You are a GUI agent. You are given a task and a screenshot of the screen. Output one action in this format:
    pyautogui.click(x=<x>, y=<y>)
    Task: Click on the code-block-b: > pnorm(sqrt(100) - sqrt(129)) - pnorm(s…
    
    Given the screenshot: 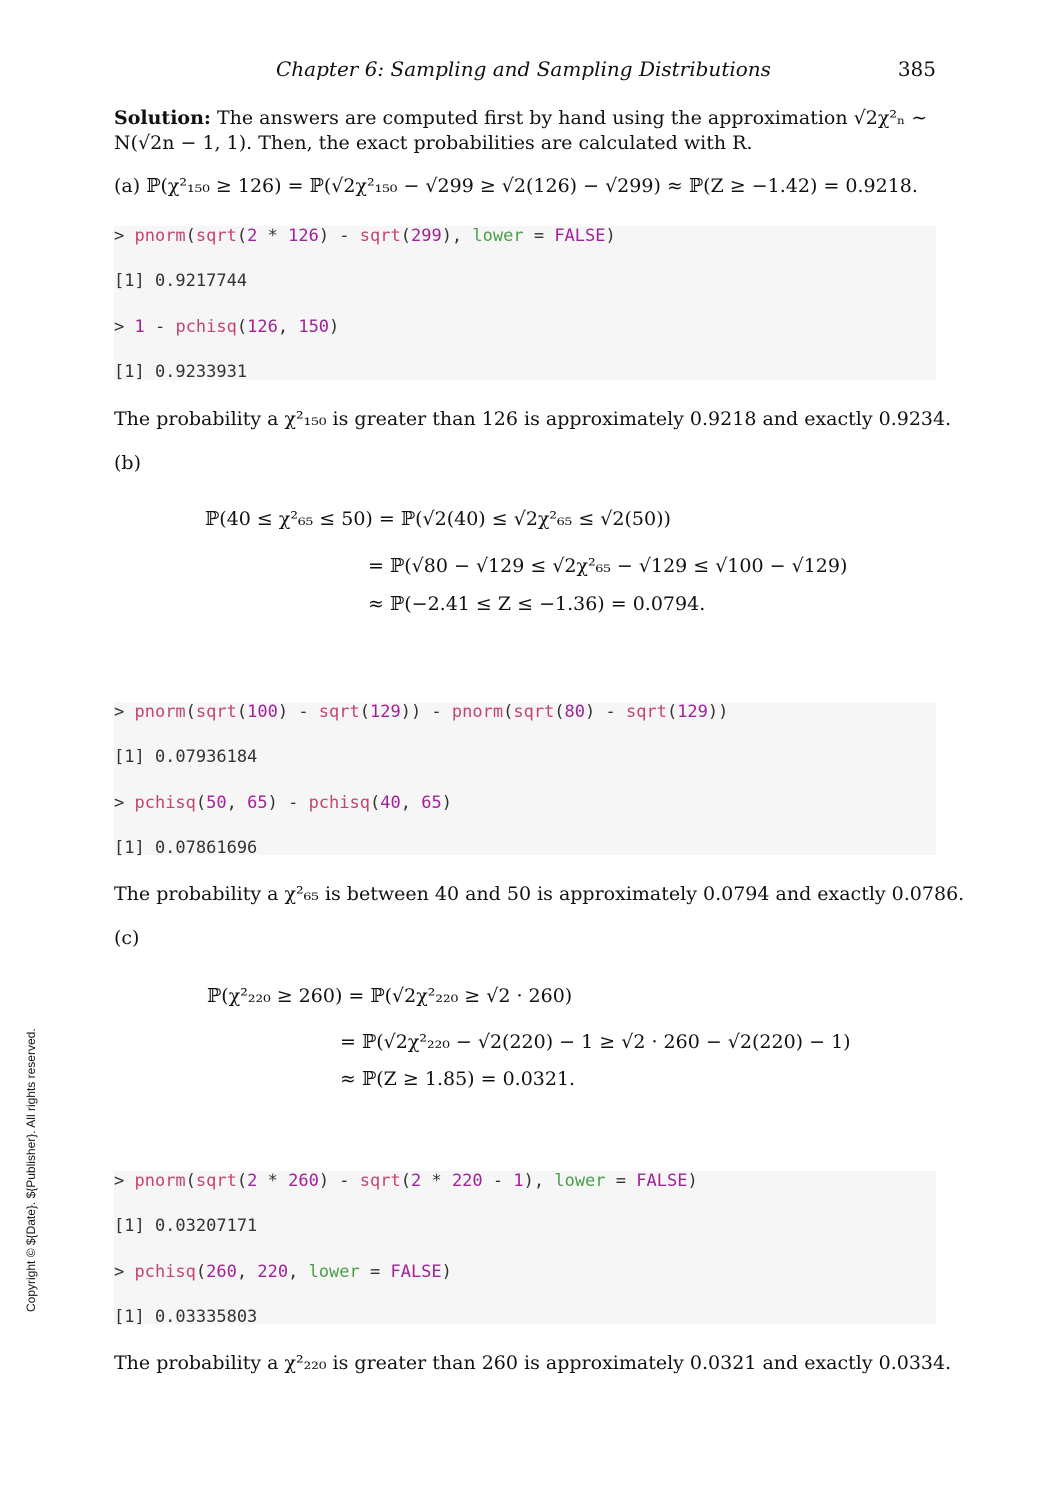 What is the action you would take?
    pyautogui.click(x=525, y=780)
    